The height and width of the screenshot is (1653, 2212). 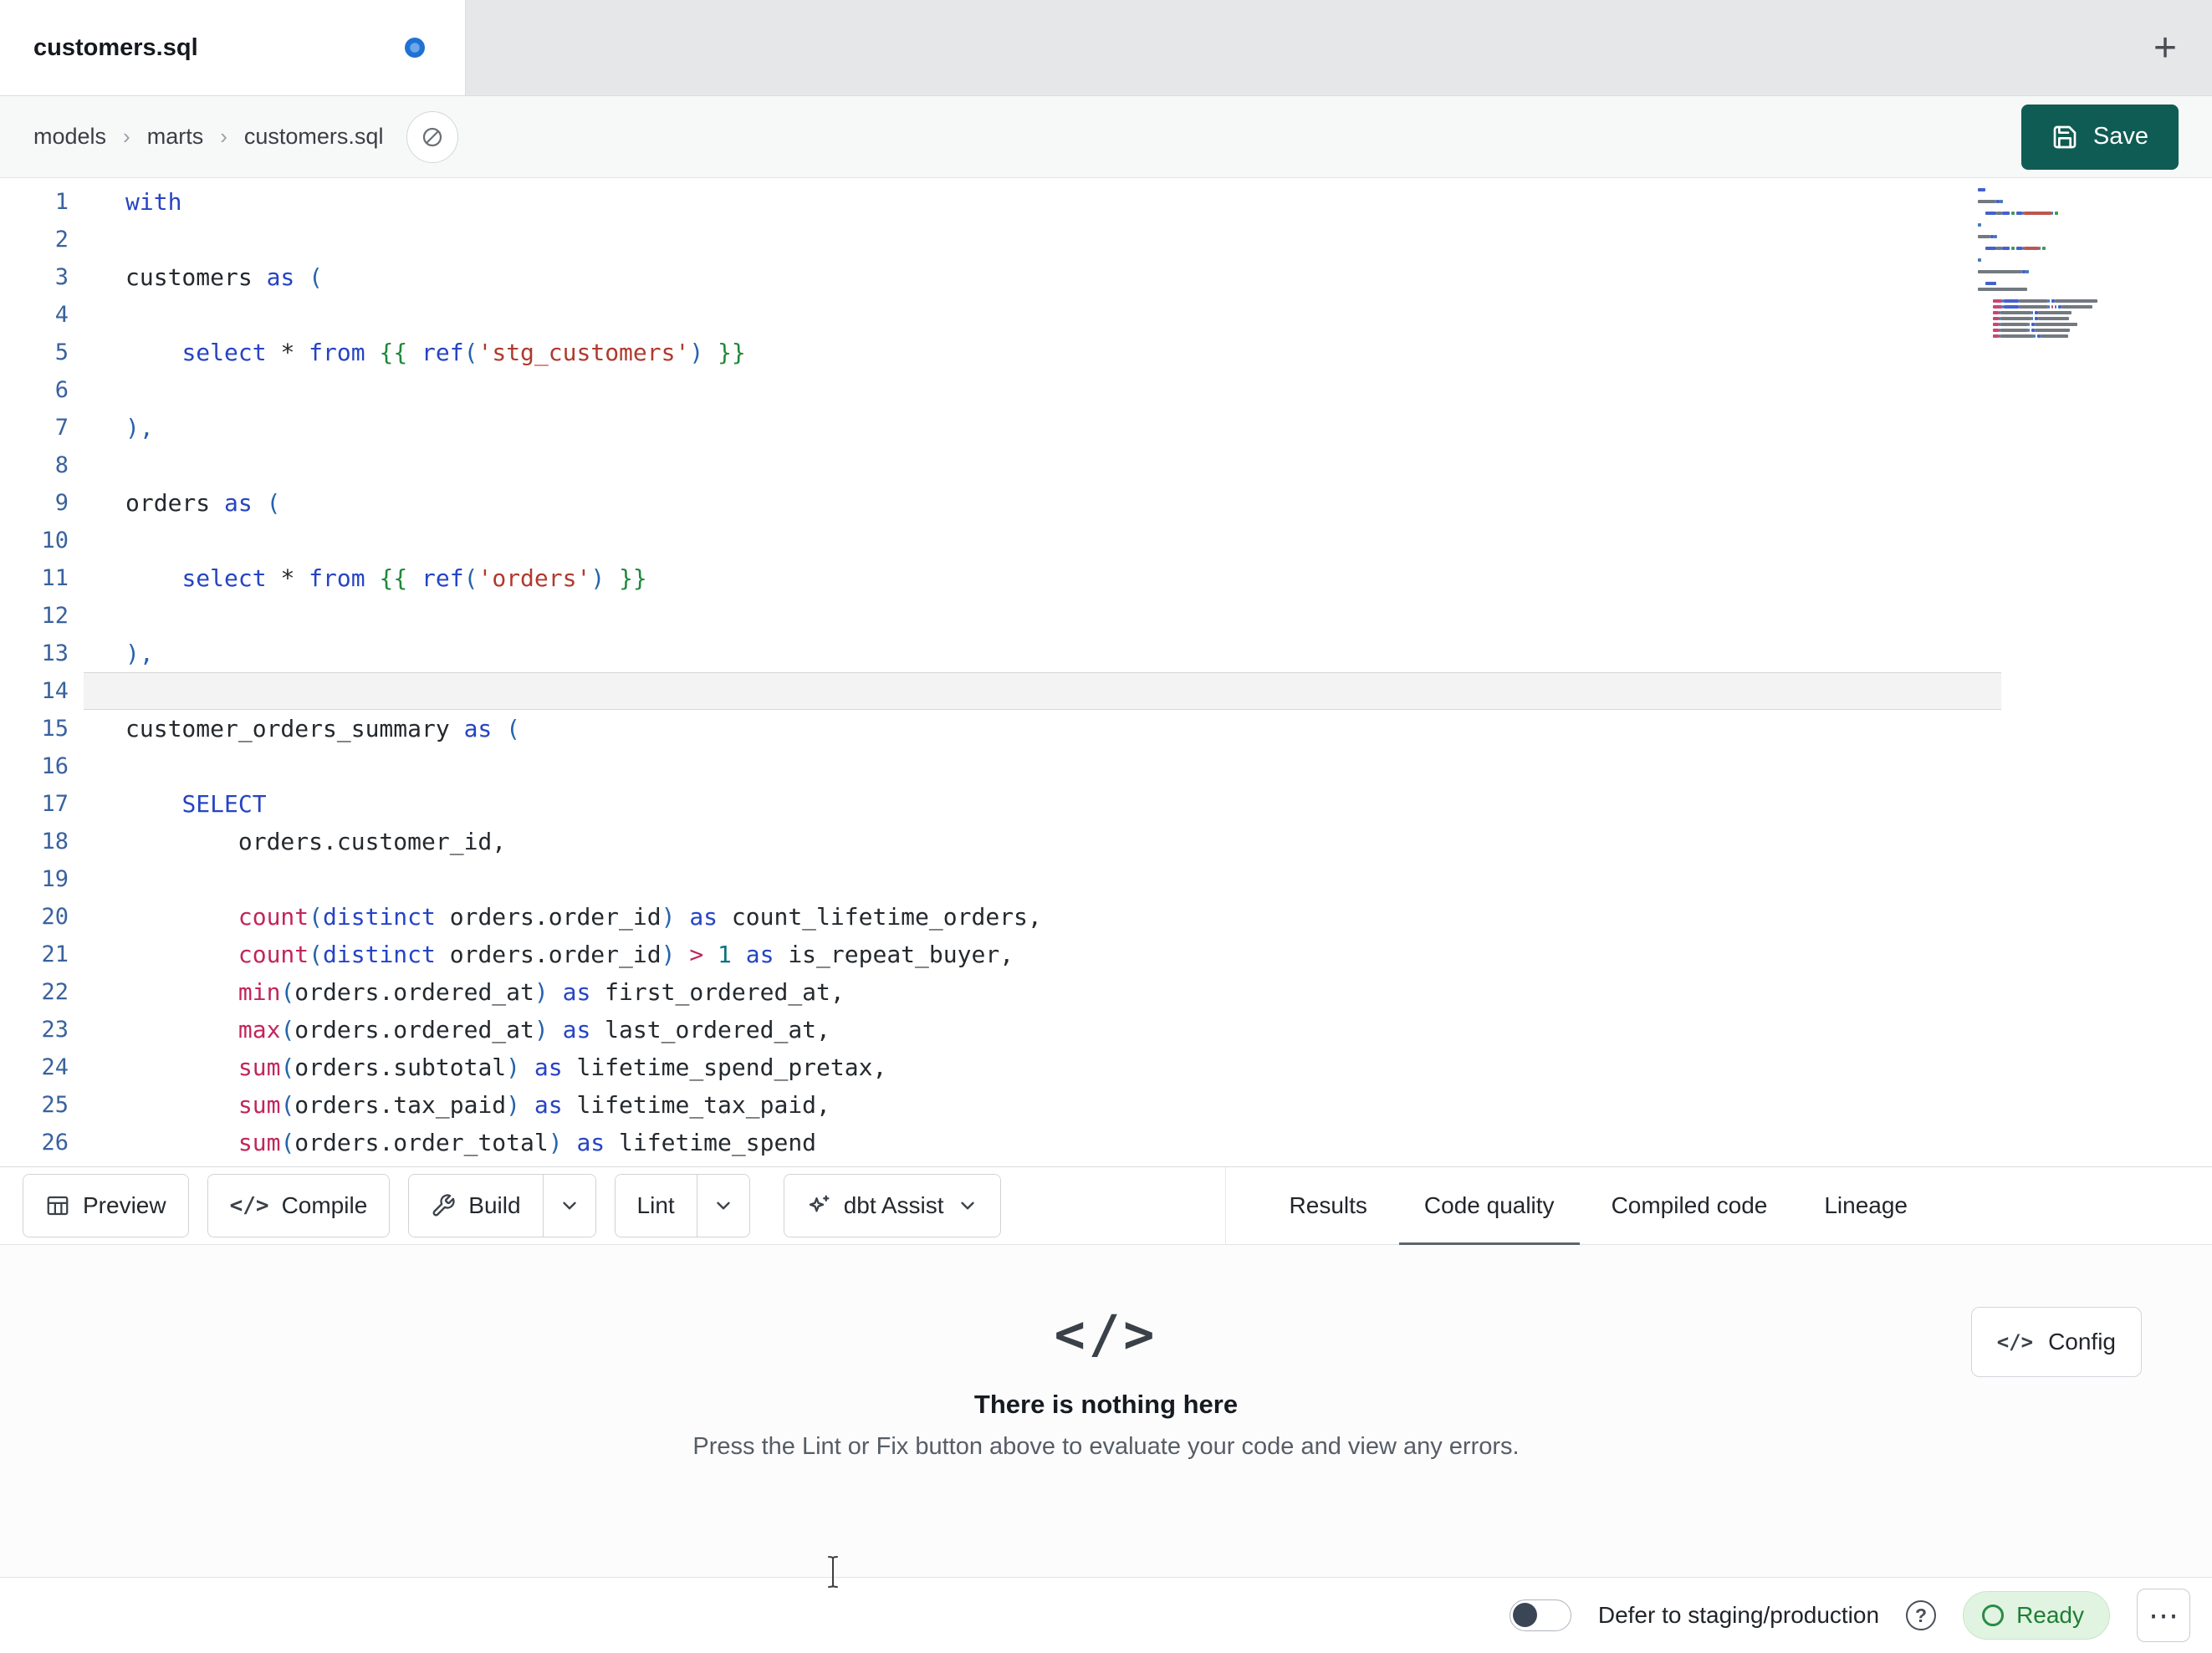 I want to click on breadcrumb-bar: models › marts › customers.sql Save, so click(x=1106, y=137).